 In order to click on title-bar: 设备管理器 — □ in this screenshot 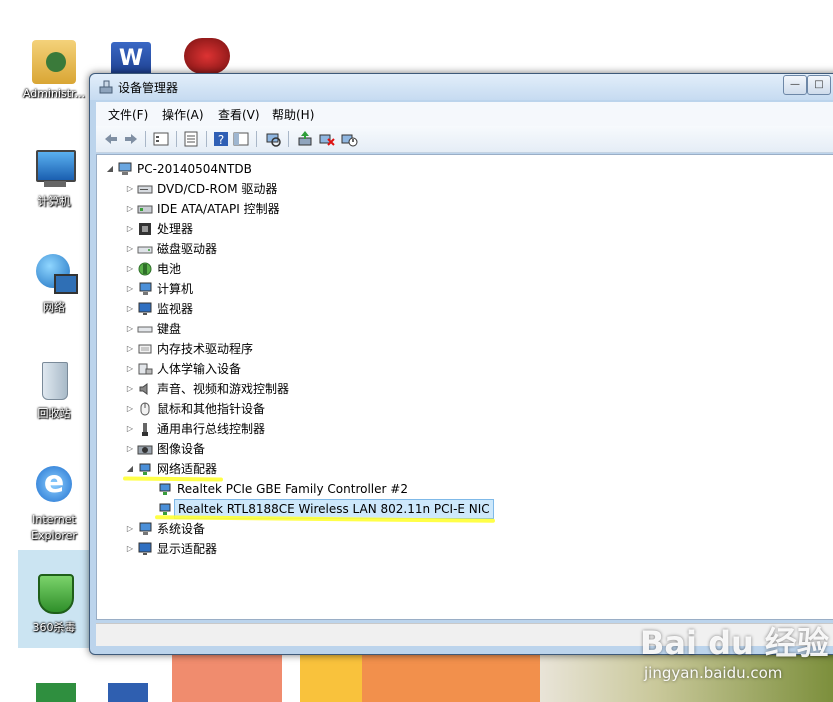, I will do `click(461, 87)`.